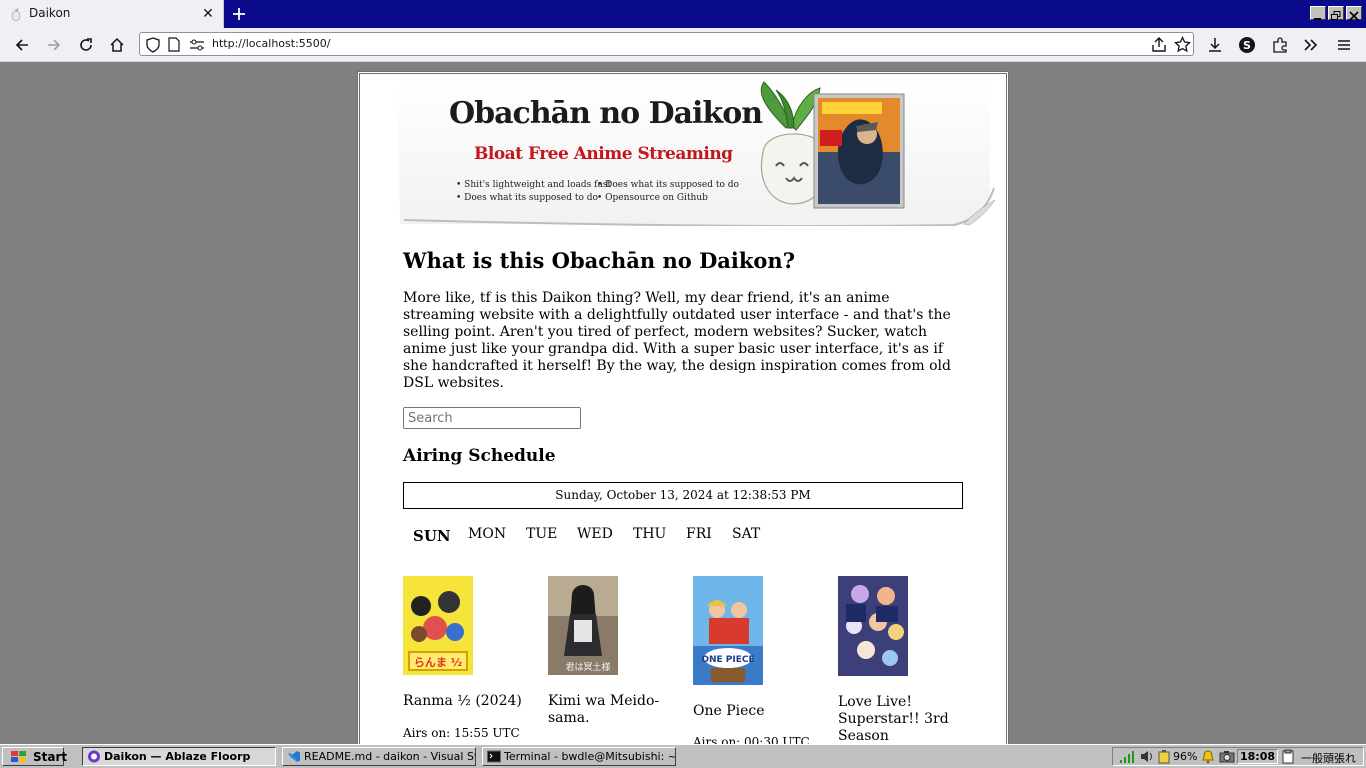 This screenshot has height=768, width=1366. I want to click on start-button: Start, so click(35, 756).